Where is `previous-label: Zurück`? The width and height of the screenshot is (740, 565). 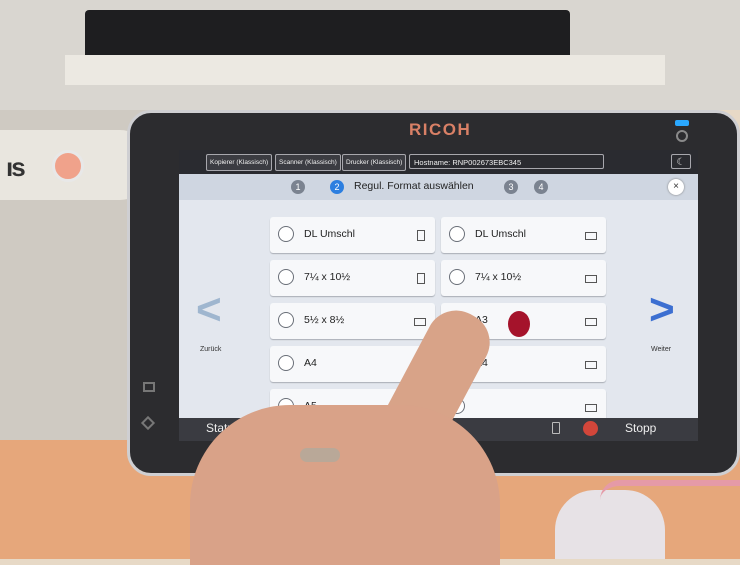
previous-label: Zurück is located at coordinates (210, 349).